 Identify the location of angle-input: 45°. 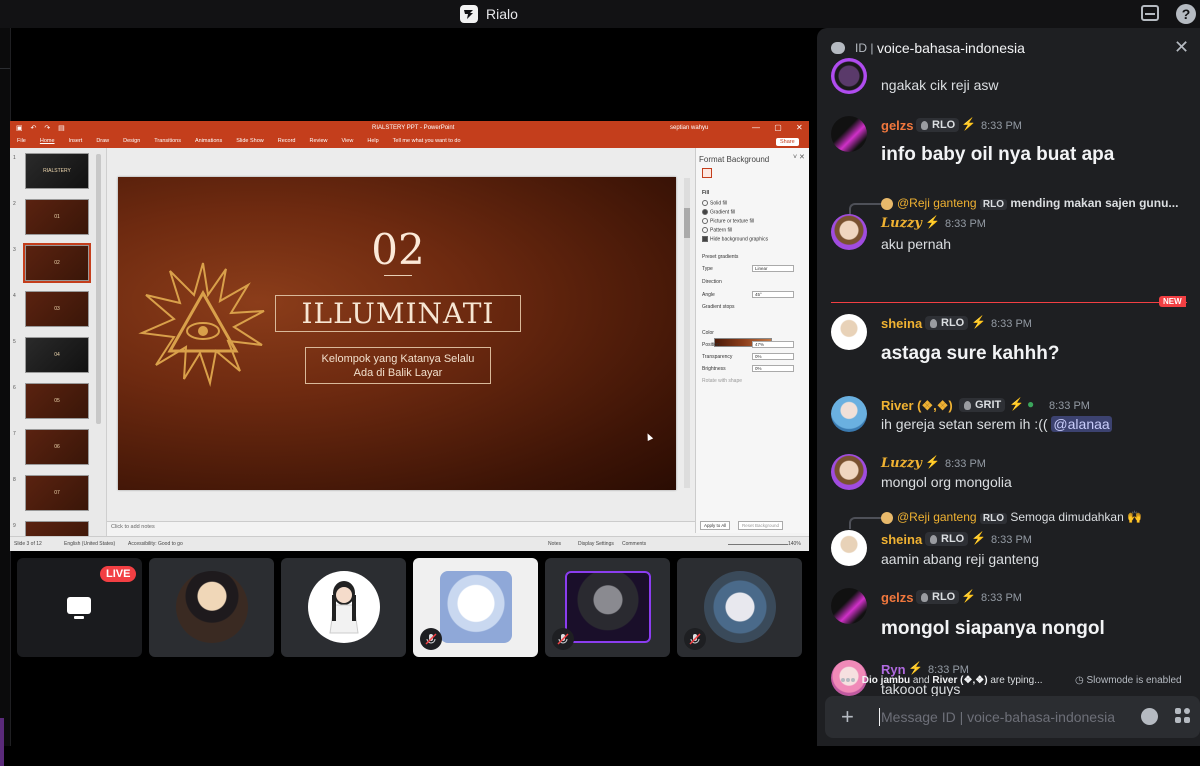
(773, 294).